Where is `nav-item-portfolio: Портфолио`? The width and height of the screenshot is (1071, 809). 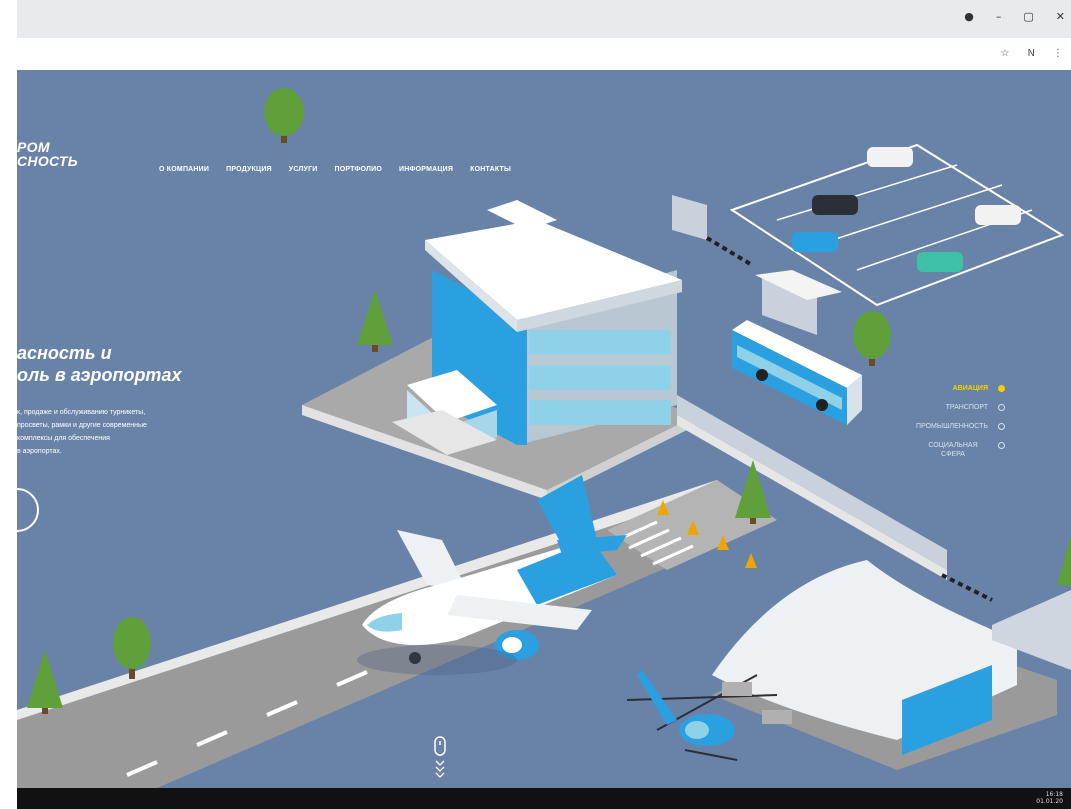
nav-item-portfolio: Портфолио is located at coordinates (359, 169).